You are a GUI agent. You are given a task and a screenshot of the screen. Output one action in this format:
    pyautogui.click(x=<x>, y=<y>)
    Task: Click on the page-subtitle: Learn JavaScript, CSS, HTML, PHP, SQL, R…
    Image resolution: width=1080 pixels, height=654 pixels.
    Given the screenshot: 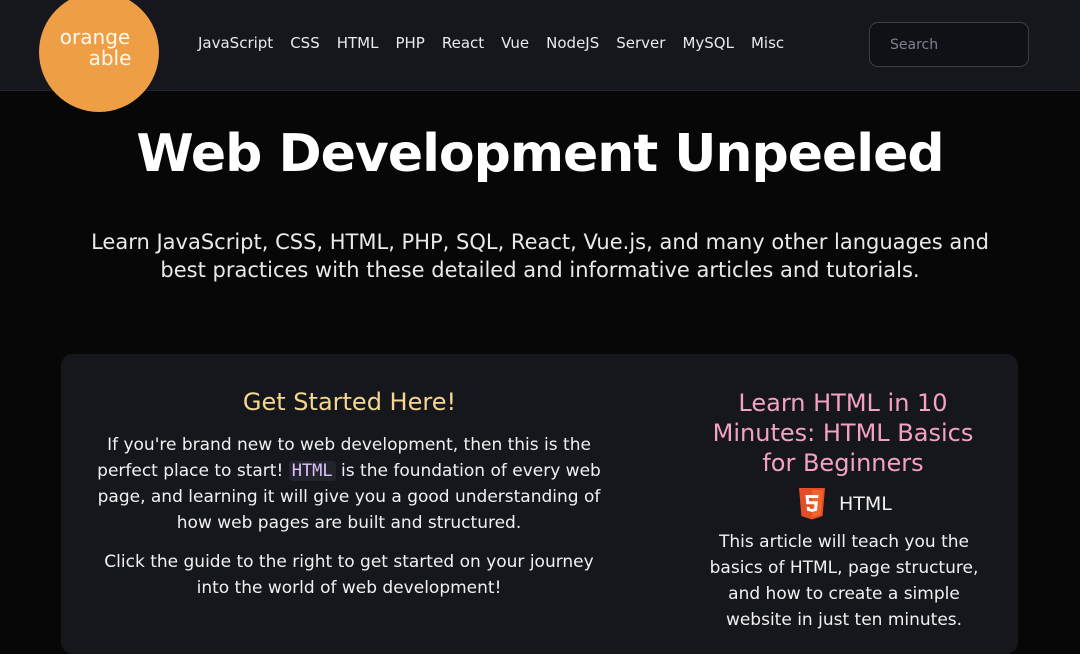 What is the action you would take?
    pyautogui.click(x=540, y=256)
    